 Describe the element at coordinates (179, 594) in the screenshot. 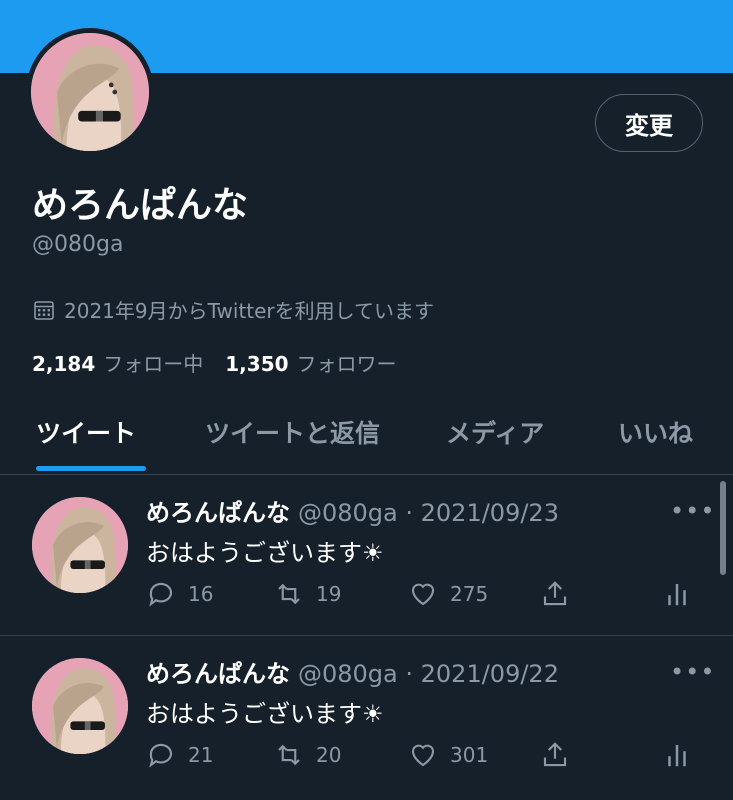

I see `reply-button: 16` at that location.